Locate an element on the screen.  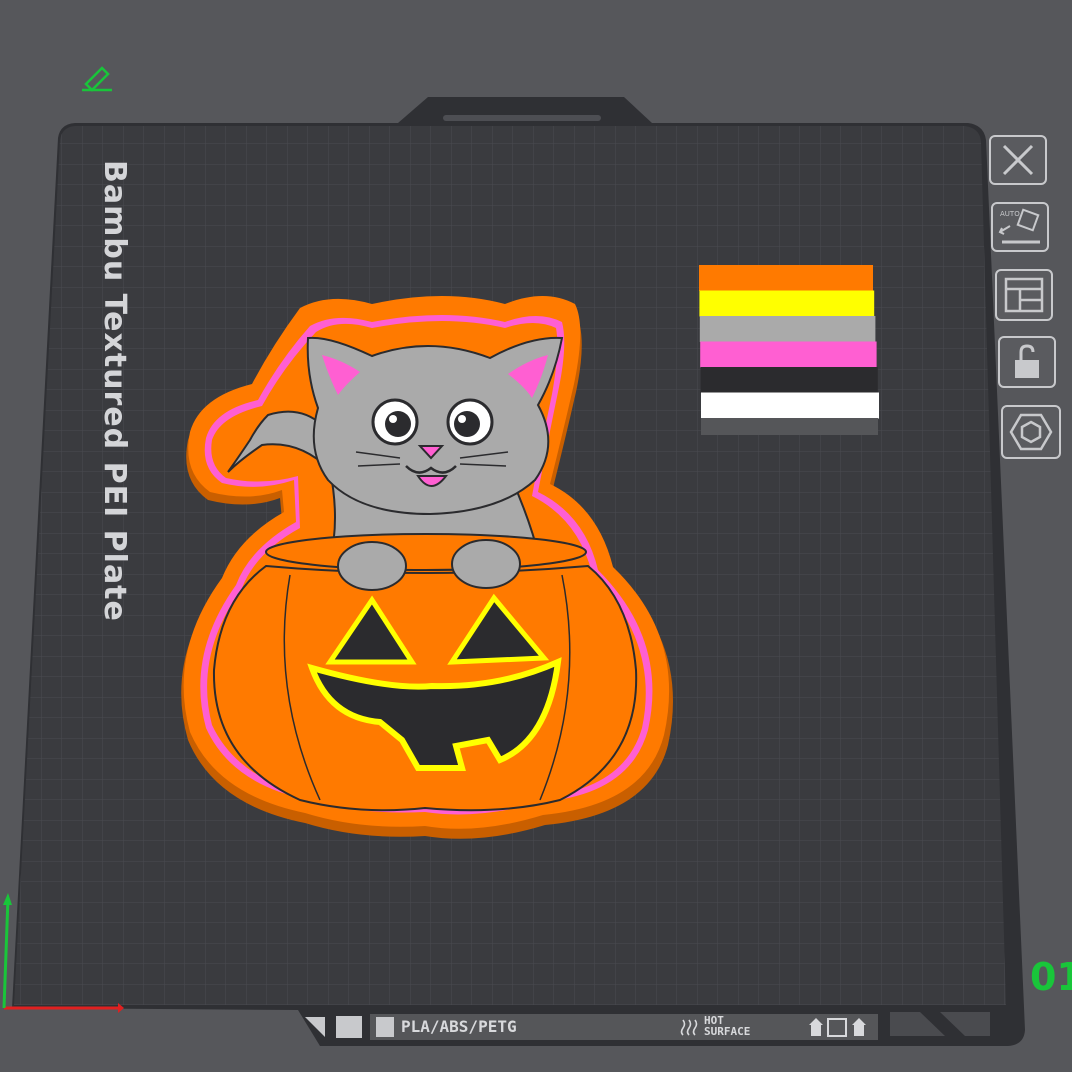
plate-settings-button is located at coordinates (1031, 432).